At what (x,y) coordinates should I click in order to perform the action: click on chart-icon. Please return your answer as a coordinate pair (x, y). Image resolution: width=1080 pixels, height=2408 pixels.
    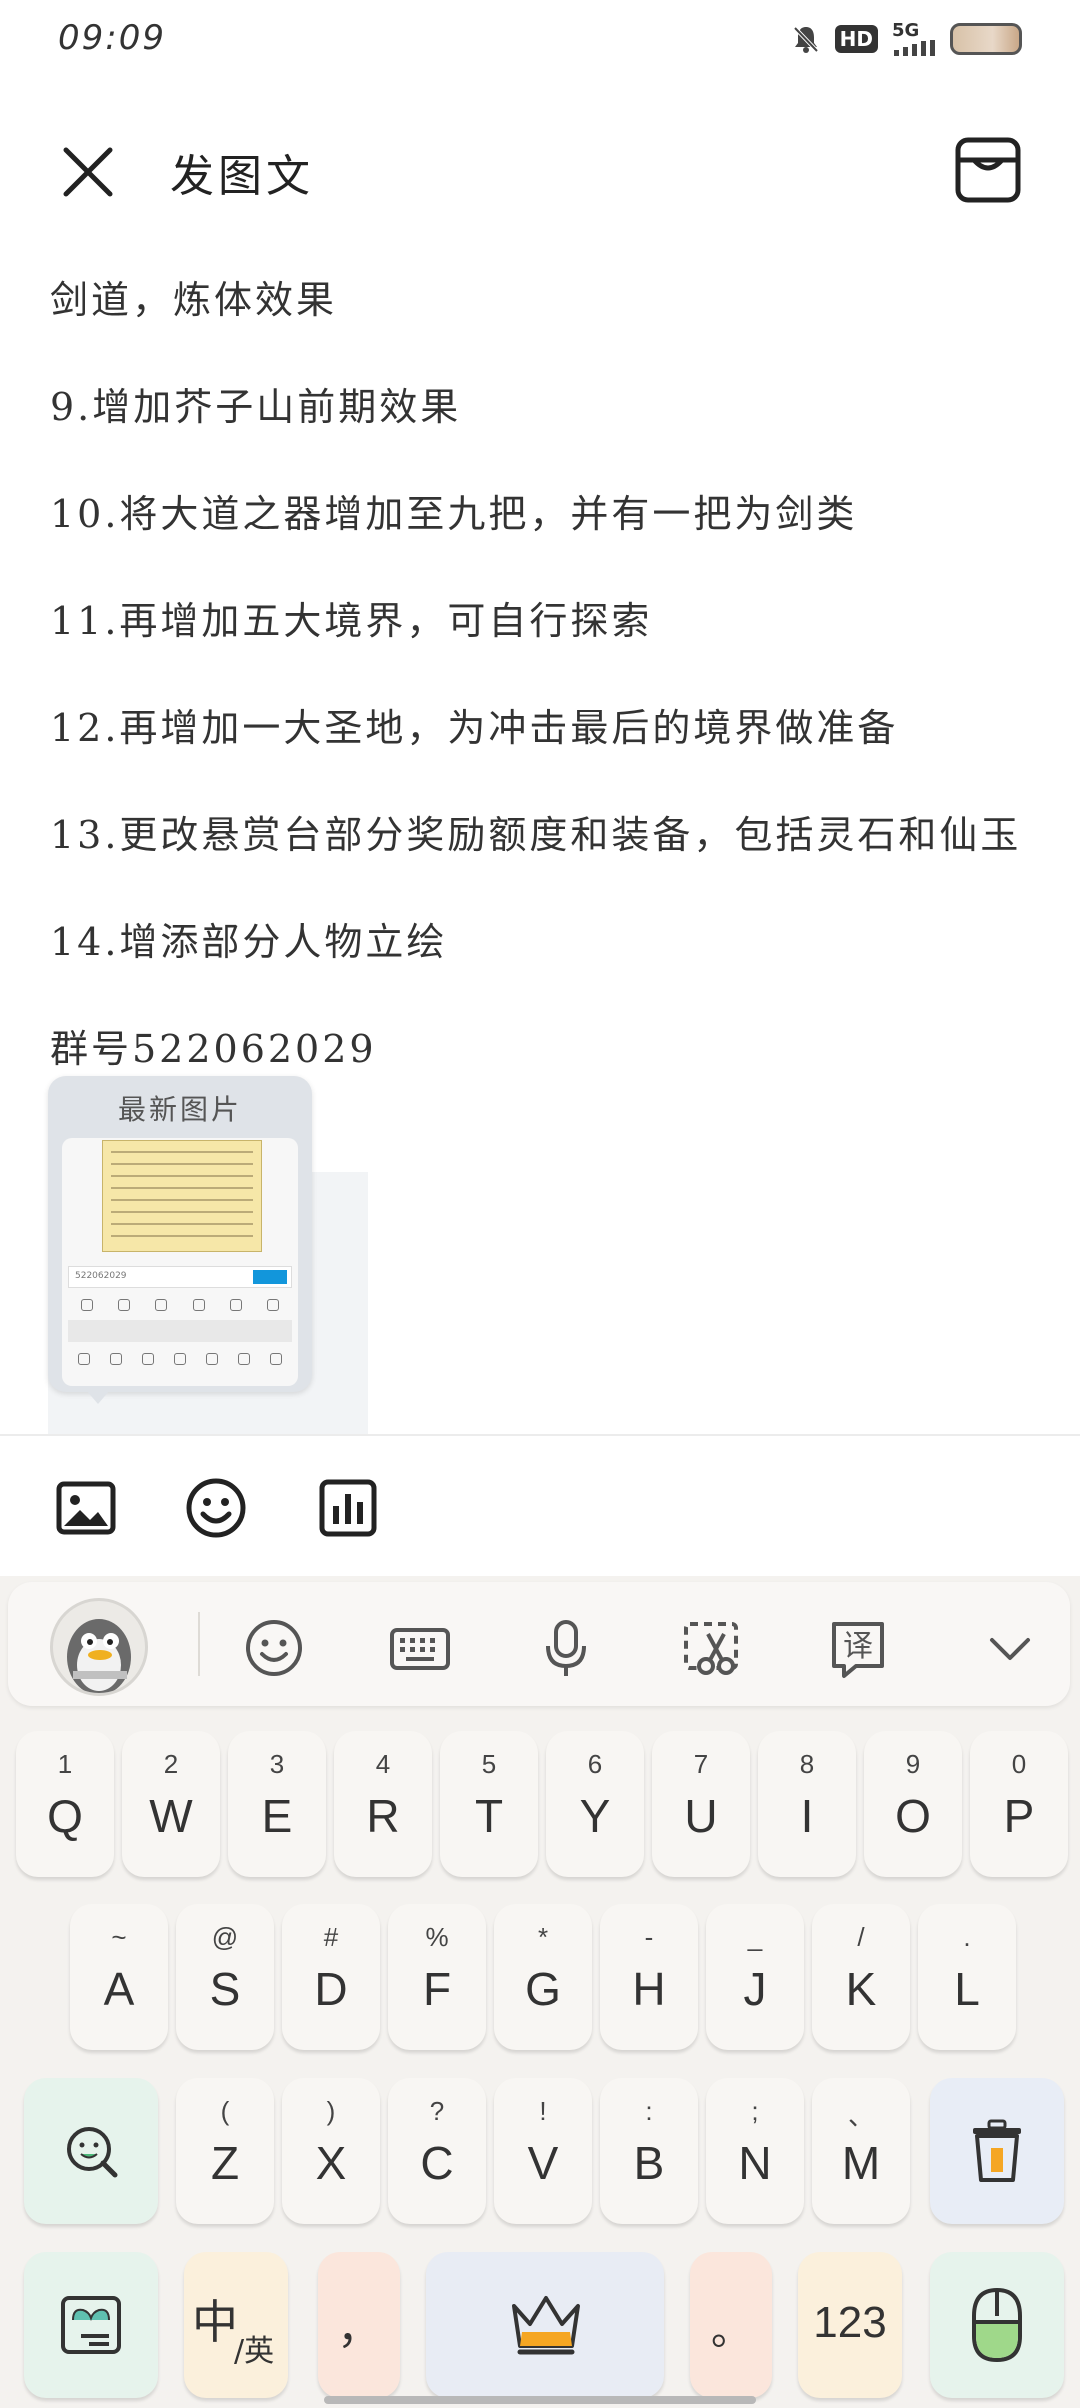
    Looking at the image, I should click on (348, 1508).